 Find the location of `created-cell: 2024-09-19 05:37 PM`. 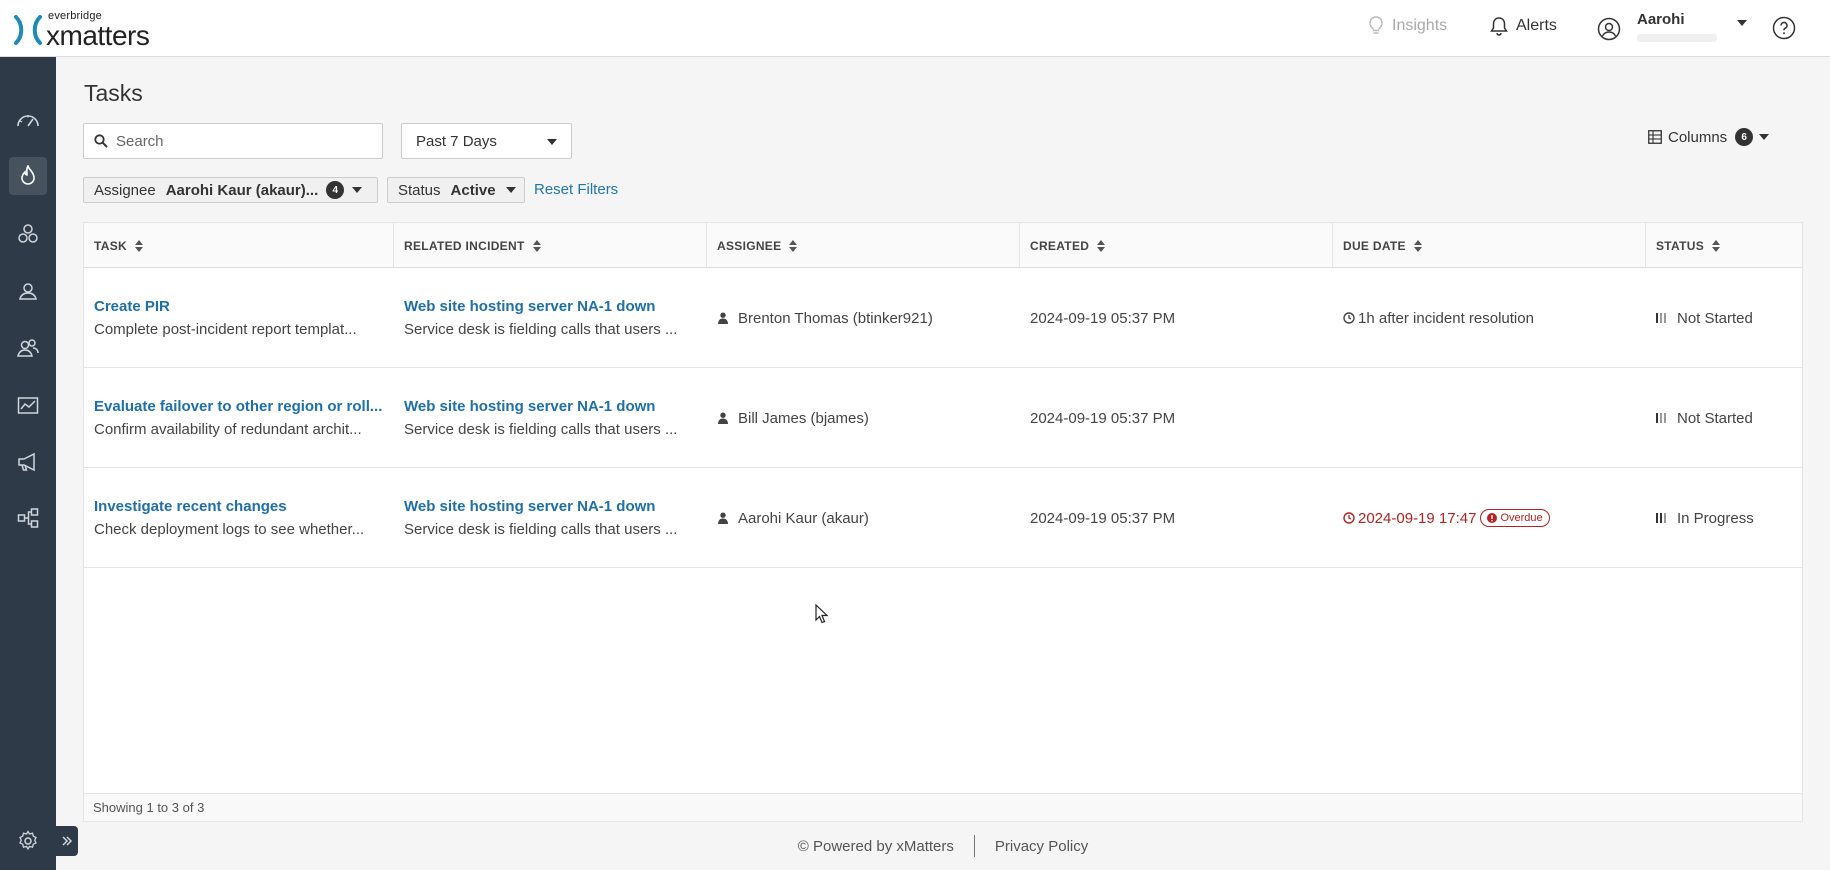

created-cell: 2024-09-19 05:37 PM is located at coordinates (1176, 418).